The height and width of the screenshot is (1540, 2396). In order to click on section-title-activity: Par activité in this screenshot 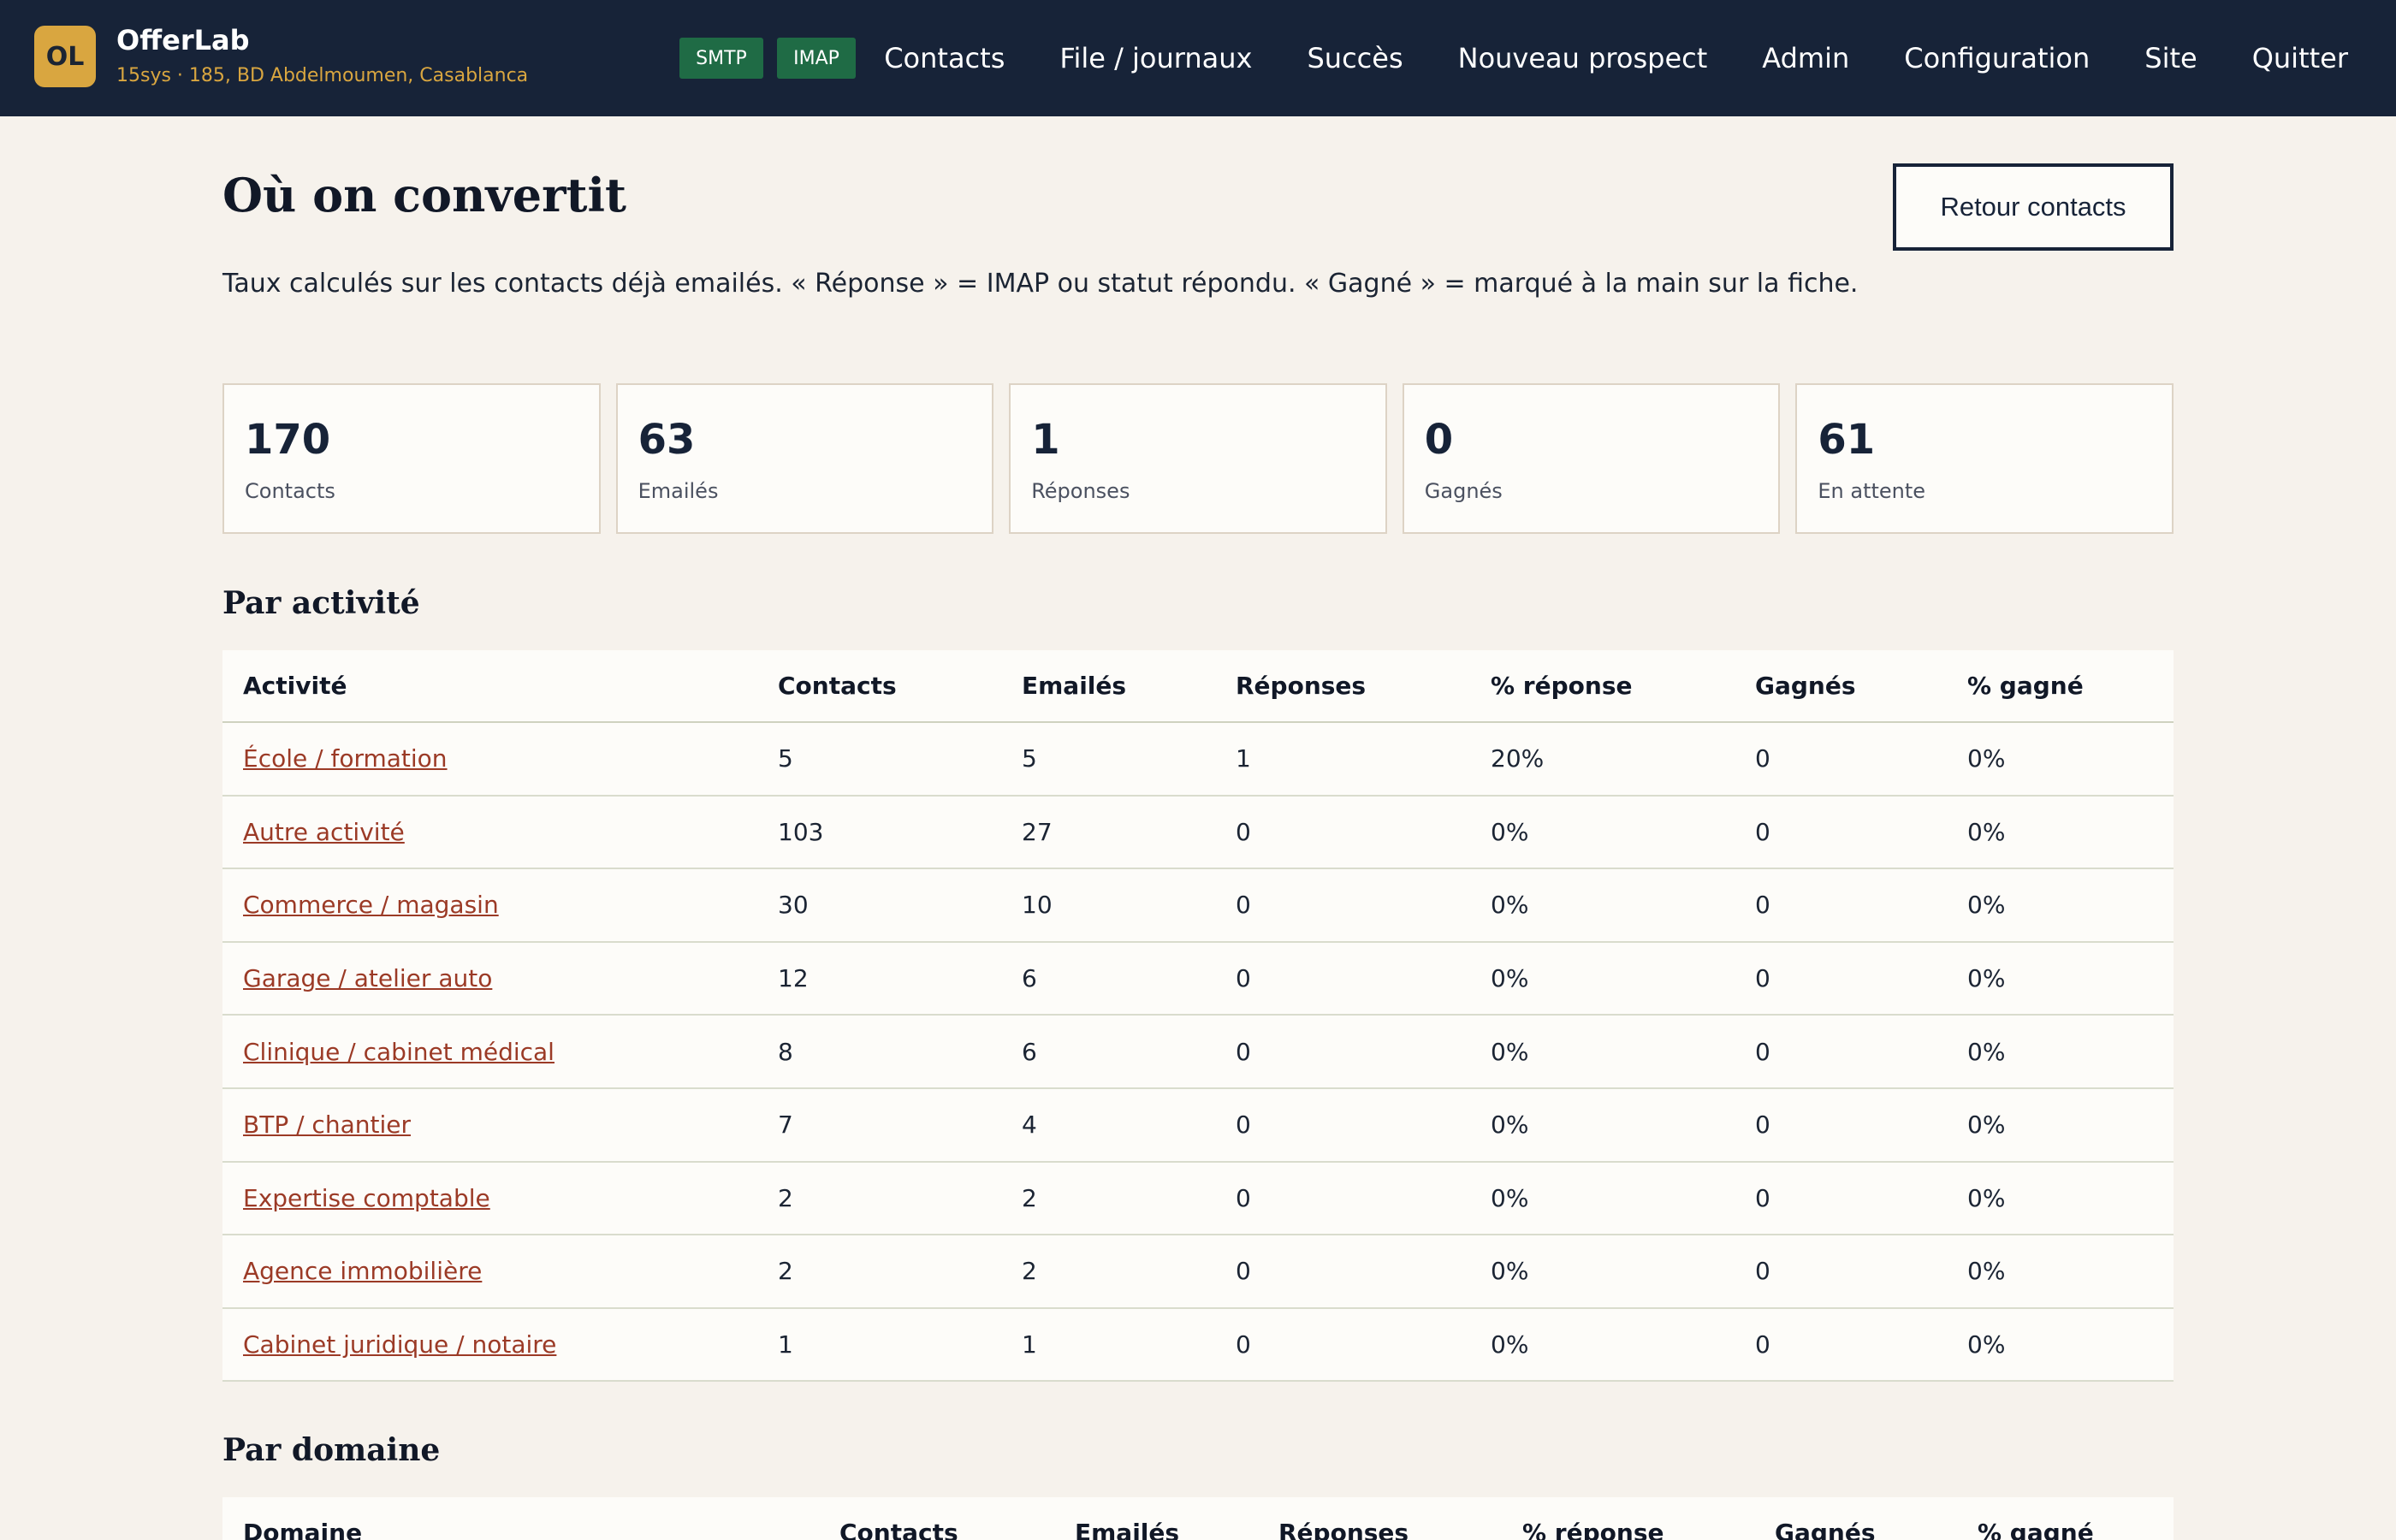, I will do `click(321, 603)`.